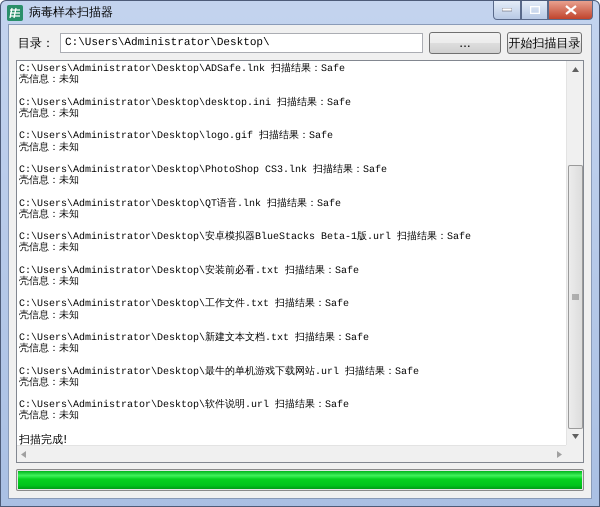  Describe the element at coordinates (180, 204) in the screenshot. I see `scan-result-line: C:\Users\Administrator\Desktop\QT语音.lnk 扫描结果：Safe` at that location.